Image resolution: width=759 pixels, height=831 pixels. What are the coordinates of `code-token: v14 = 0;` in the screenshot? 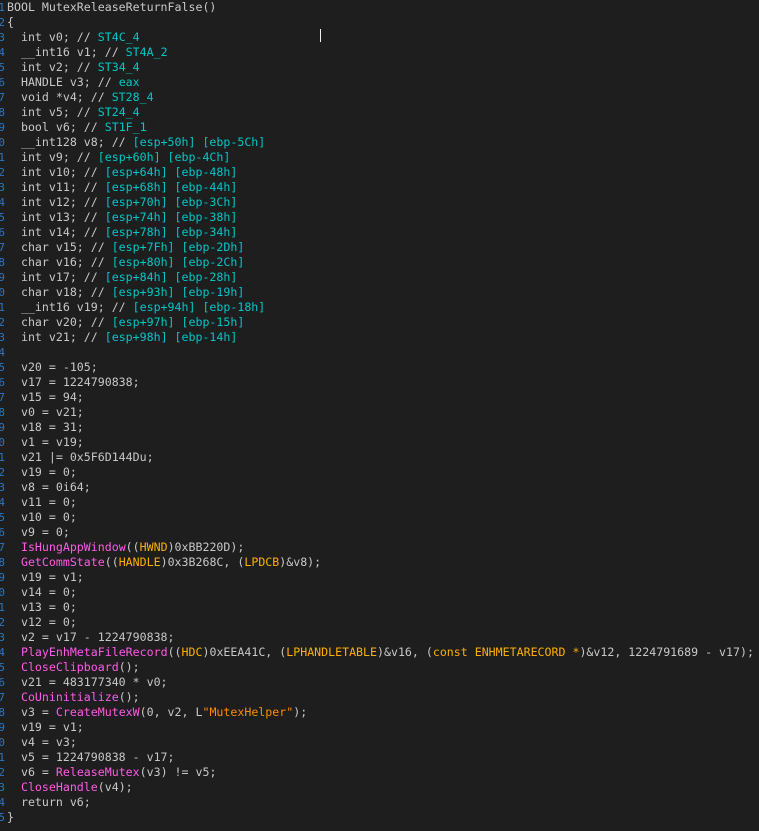 It's located at (42, 592).